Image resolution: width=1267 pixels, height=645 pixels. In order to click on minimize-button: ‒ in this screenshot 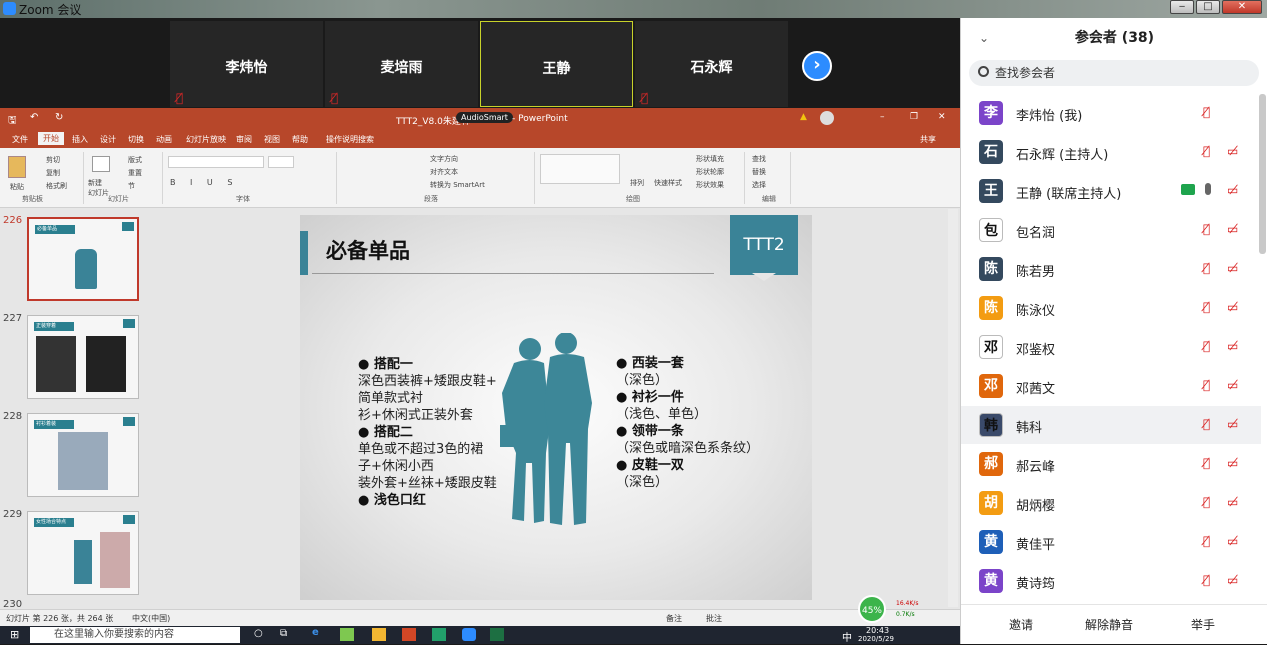, I will do `click(1182, 7)`.